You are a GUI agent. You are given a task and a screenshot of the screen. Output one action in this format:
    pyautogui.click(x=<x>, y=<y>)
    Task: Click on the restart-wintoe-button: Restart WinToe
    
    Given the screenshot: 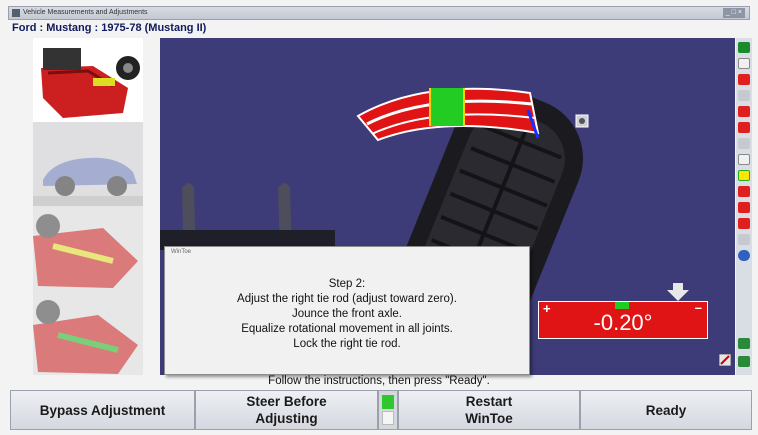 What is the action you would take?
    pyautogui.click(x=489, y=410)
    